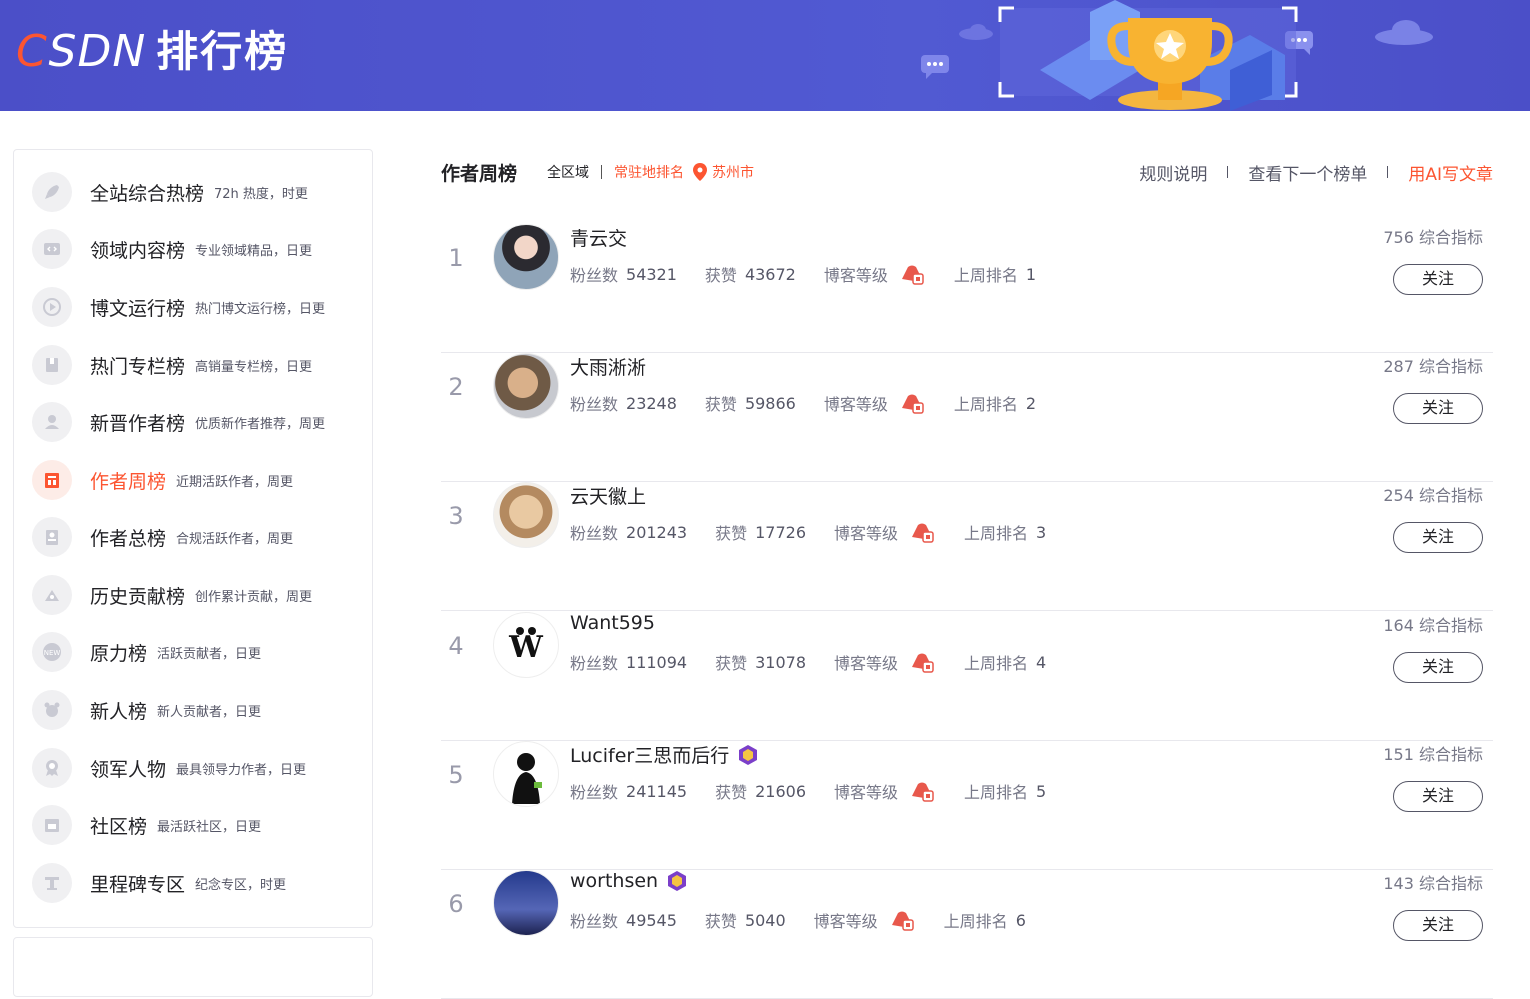  Describe the element at coordinates (664, 754) in the screenshot. I see `author-name-link: Lucifer三思而后行` at that location.